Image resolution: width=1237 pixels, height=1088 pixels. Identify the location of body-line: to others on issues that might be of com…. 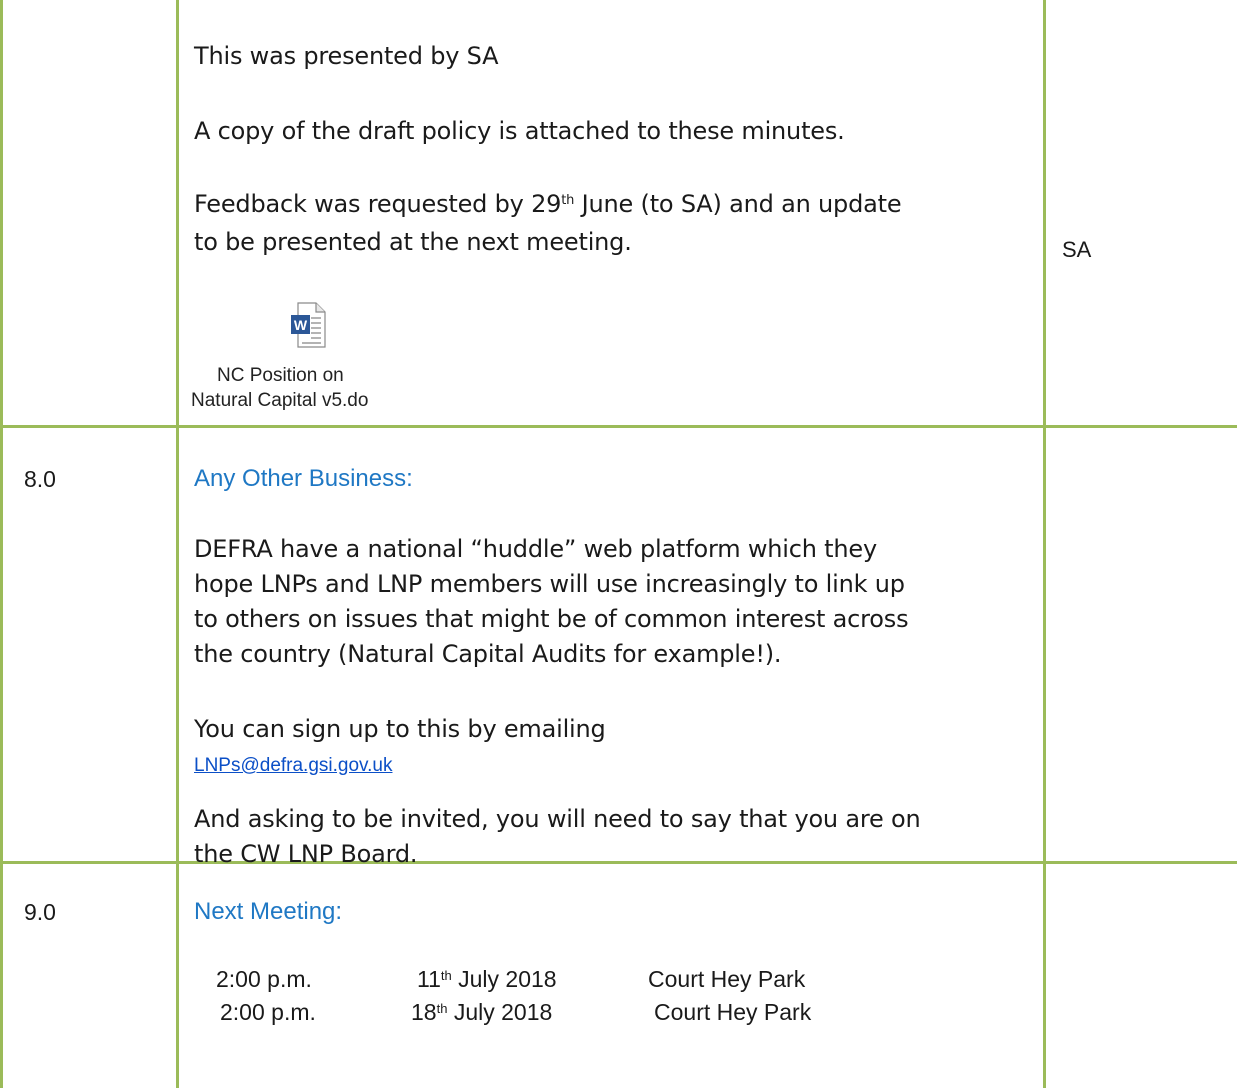
(551, 619).